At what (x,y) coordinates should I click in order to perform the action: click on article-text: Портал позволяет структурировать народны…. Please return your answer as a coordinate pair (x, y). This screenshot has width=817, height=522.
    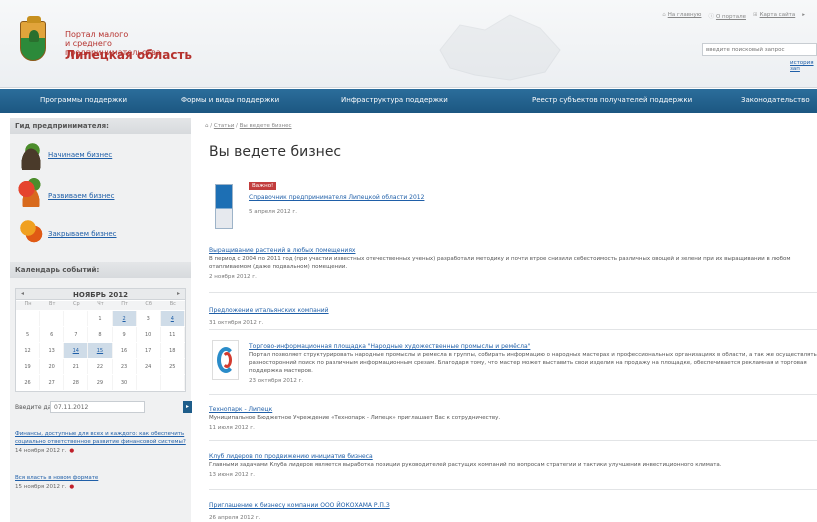
    Looking at the image, I should click on (533, 363).